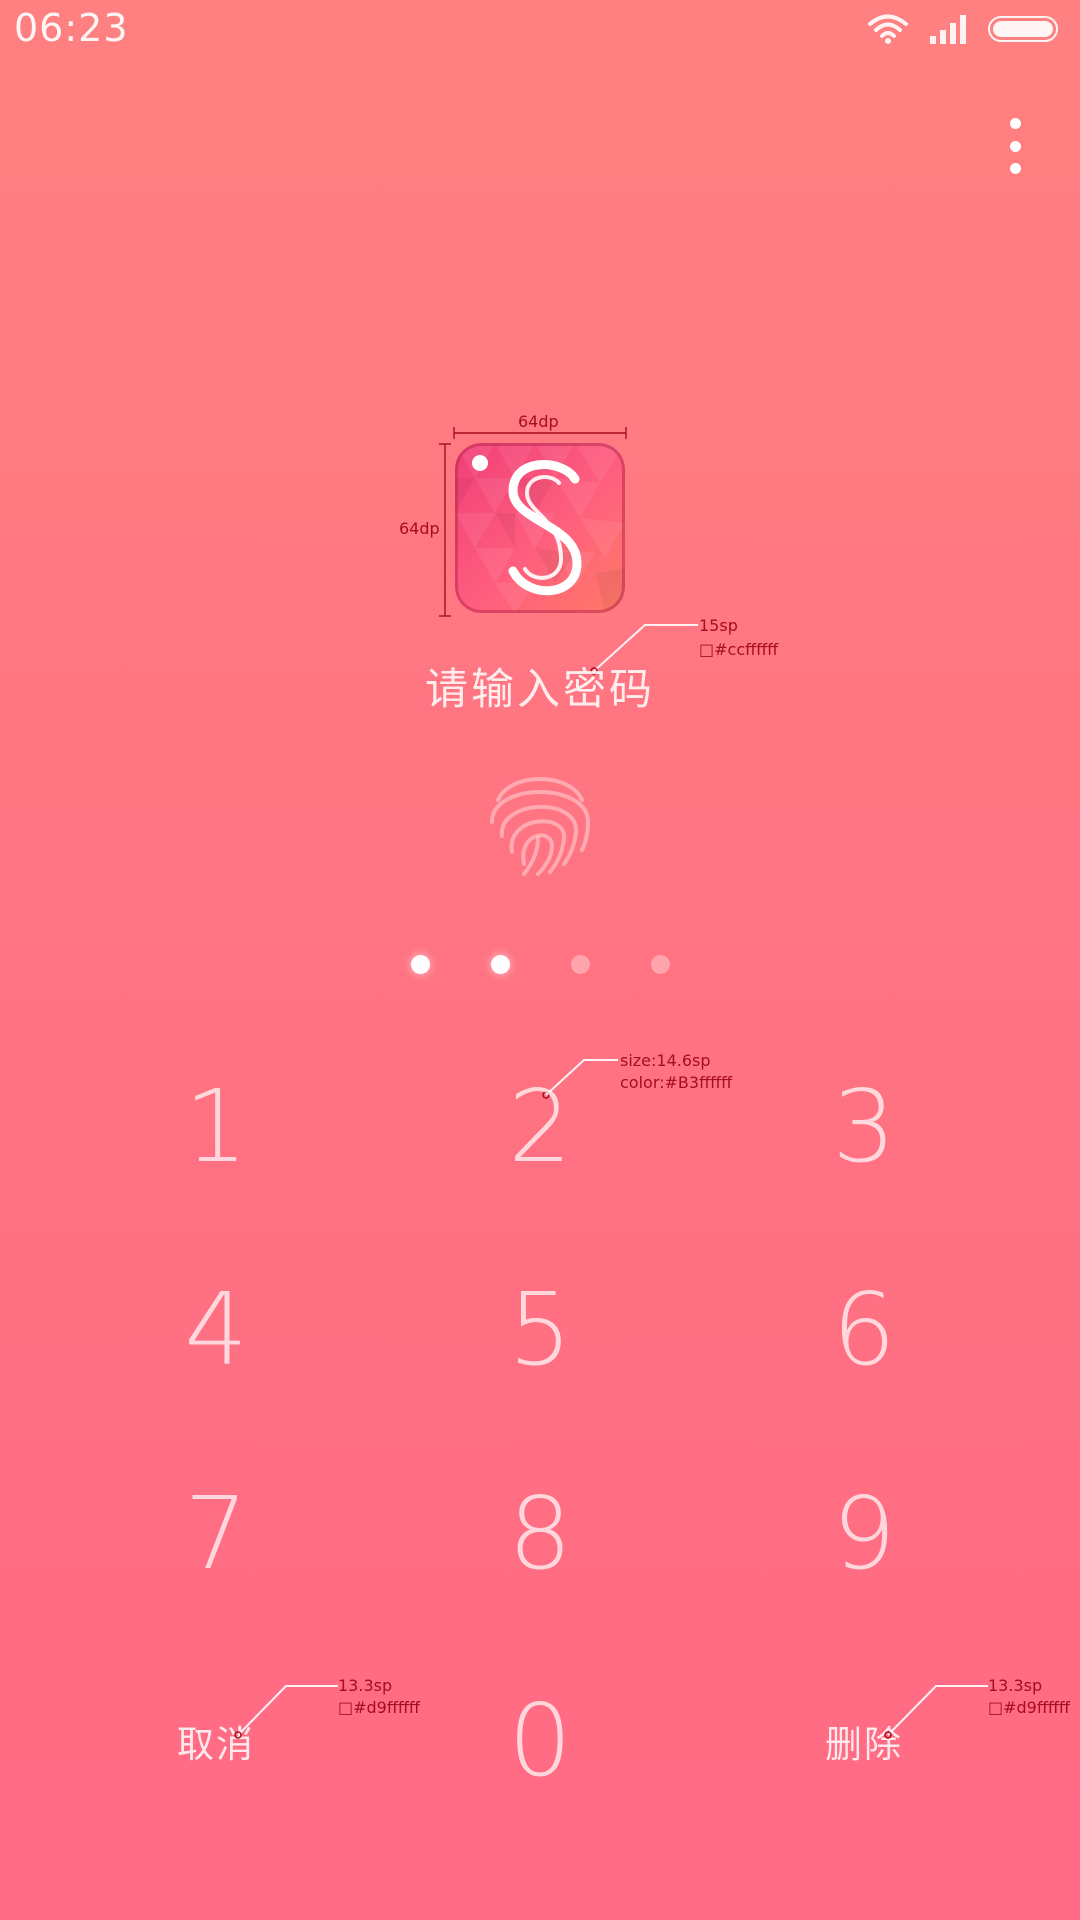  I want to click on prompt-size-annotation: 15sp, so click(718, 625).